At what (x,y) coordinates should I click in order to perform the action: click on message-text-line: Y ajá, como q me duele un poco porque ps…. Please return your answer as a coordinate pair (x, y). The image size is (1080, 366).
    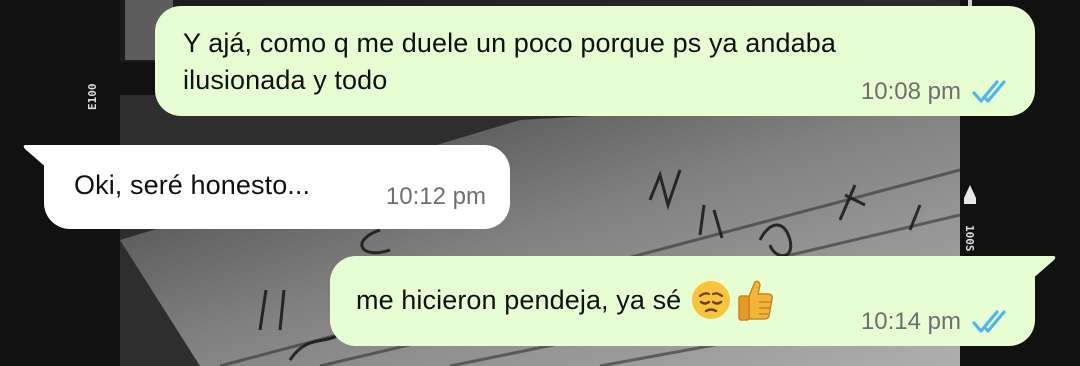
    Looking at the image, I should click on (509, 43).